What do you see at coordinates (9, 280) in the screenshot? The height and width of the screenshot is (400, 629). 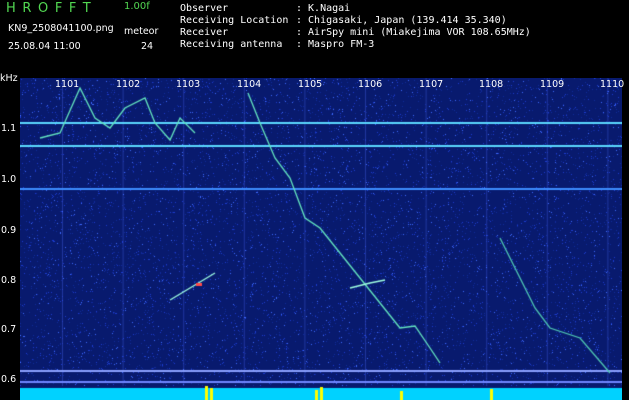 I see `y-tick: 0.8` at bounding box center [9, 280].